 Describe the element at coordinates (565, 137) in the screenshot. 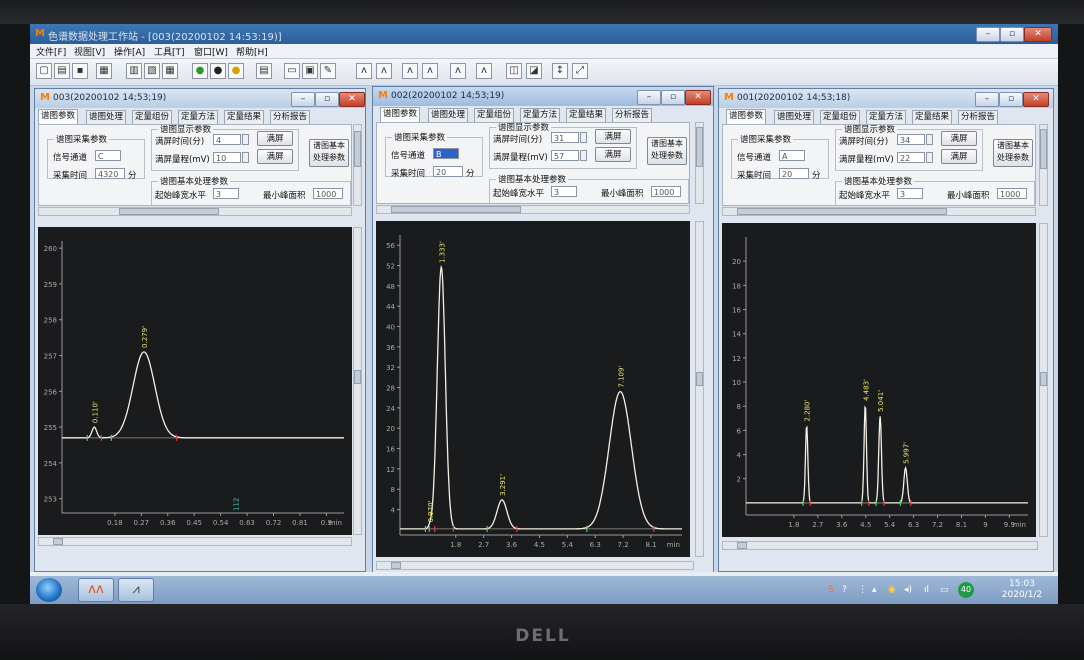

I see `full-time-input: 31` at that location.